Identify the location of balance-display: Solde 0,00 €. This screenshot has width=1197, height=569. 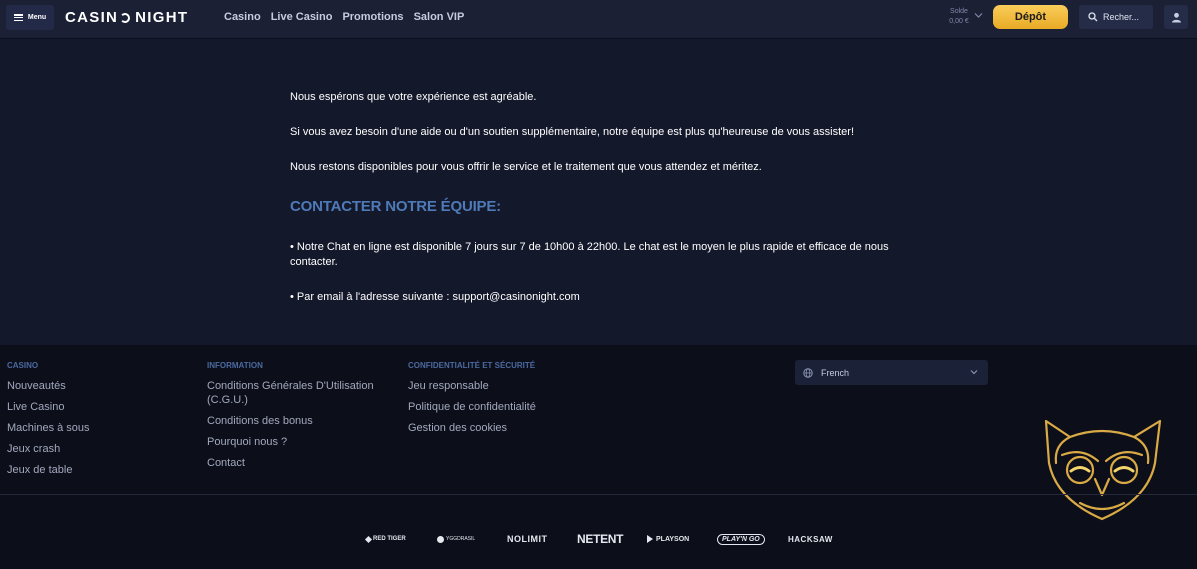
(959, 17).